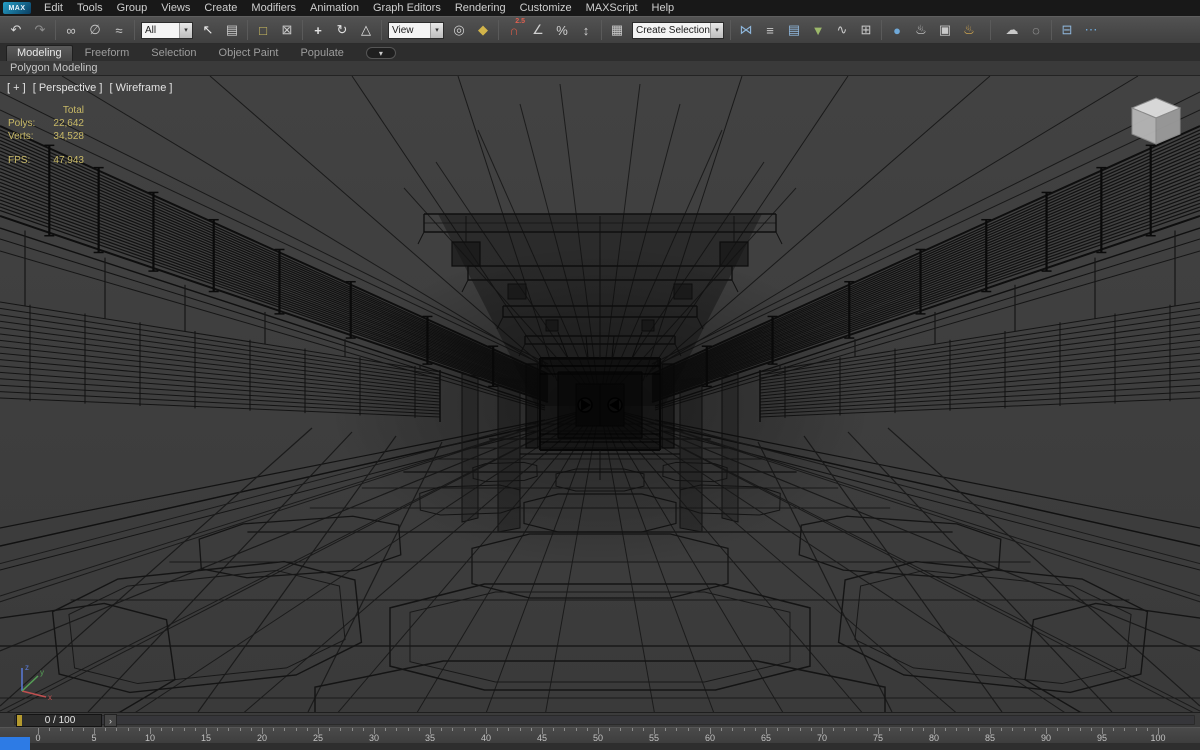 Image resolution: width=1200 pixels, height=750 pixels. Describe the element at coordinates (604, 720) in the screenshot. I see `time-slider-track` at that location.